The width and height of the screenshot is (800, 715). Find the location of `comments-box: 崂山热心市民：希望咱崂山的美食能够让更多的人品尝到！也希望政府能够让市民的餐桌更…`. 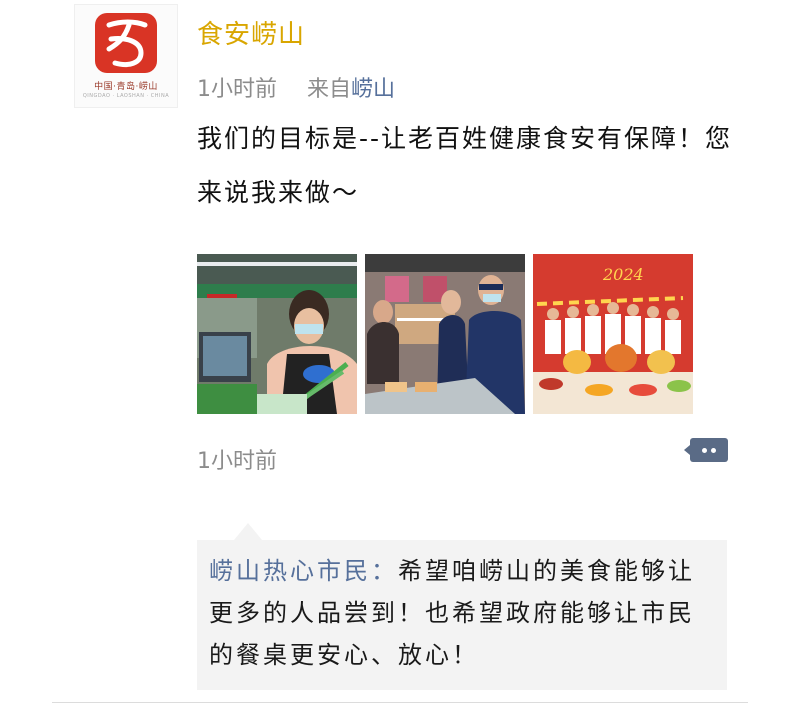

comments-box: 崂山热心市民：希望咱崂山的美食能够让更多的人品尝到！也希望政府能够让市民的餐桌更… is located at coordinates (462, 615).